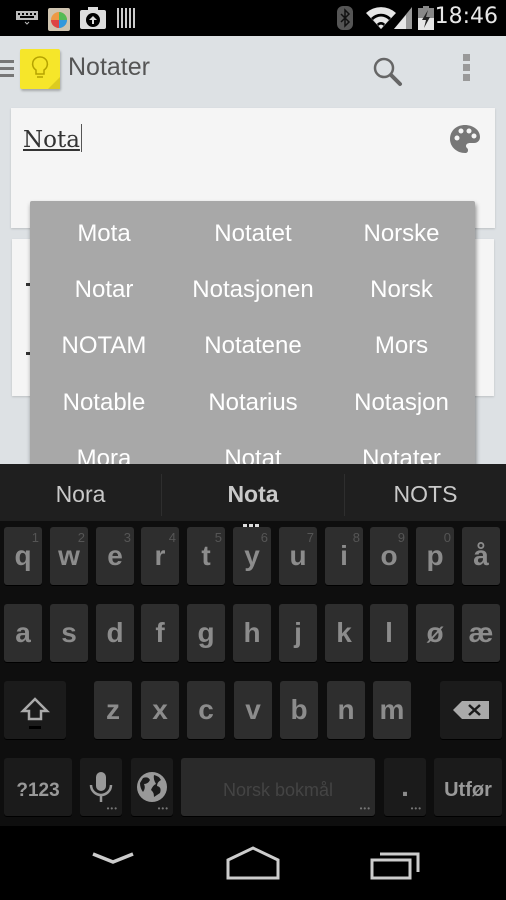 Image resolution: width=506 pixels, height=900 pixels. I want to click on period-key: . •••, so click(405, 787).